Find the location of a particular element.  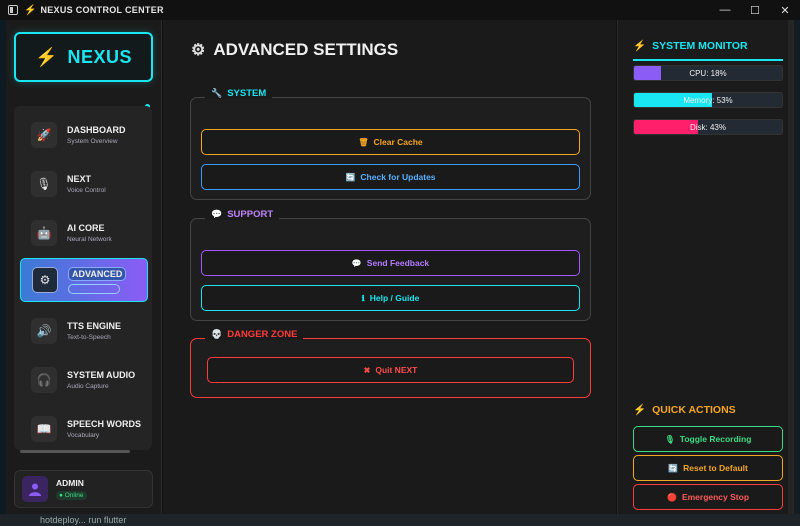

sidebar-item-label: NEXT is located at coordinates (79, 179).